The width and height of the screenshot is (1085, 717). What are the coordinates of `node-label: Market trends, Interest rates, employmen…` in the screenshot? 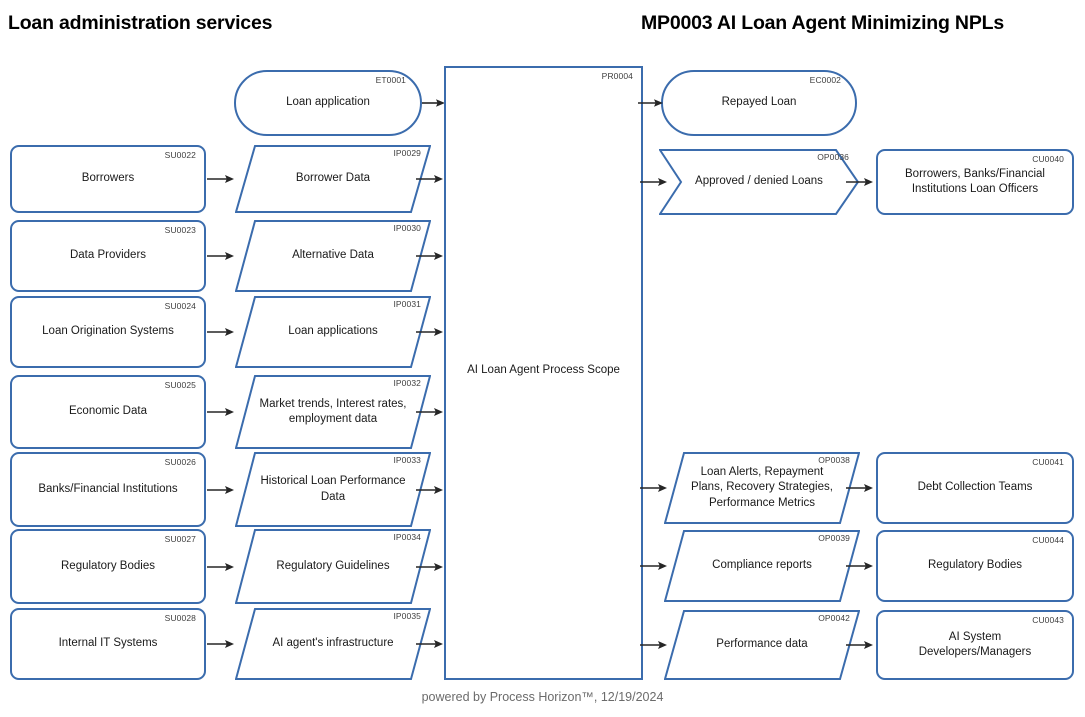 It's located at (333, 411).